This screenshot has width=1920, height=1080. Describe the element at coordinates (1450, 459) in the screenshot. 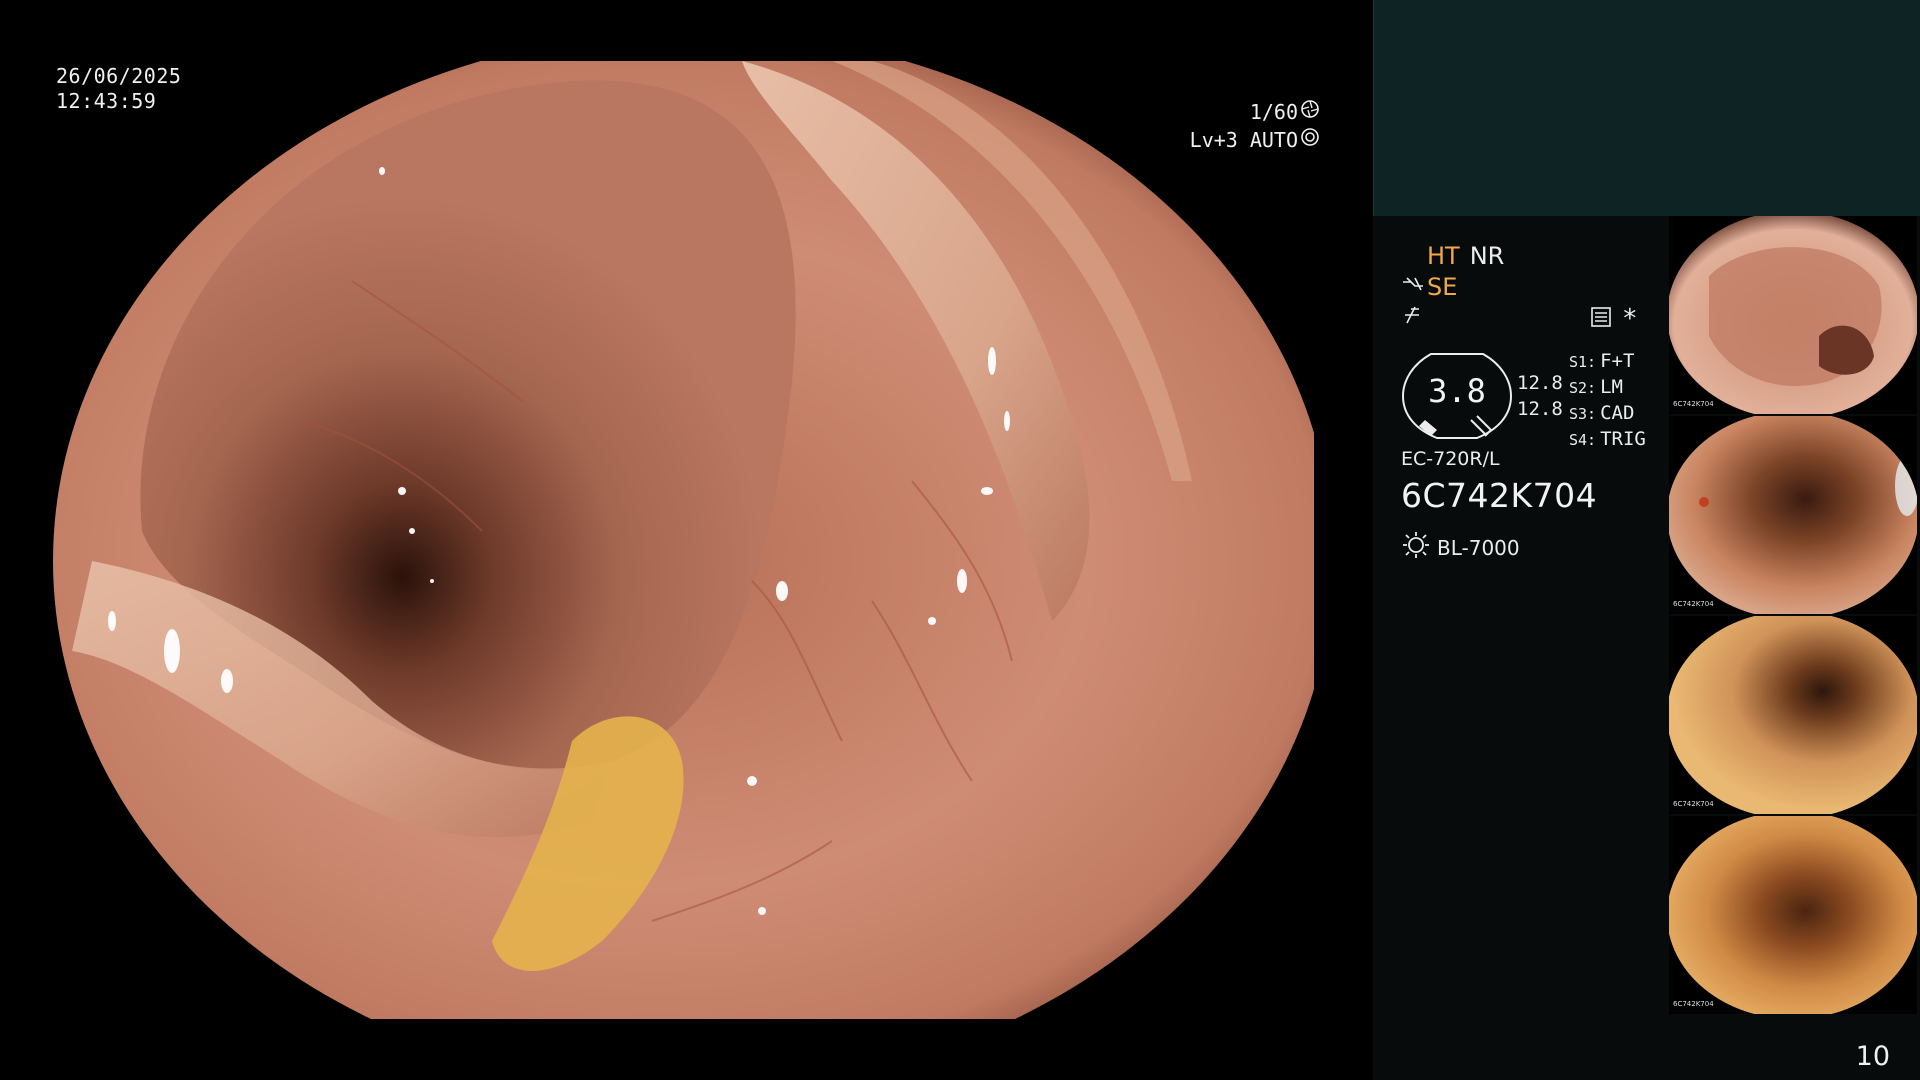

I see `scope-model-label: EC-720R/L` at that location.